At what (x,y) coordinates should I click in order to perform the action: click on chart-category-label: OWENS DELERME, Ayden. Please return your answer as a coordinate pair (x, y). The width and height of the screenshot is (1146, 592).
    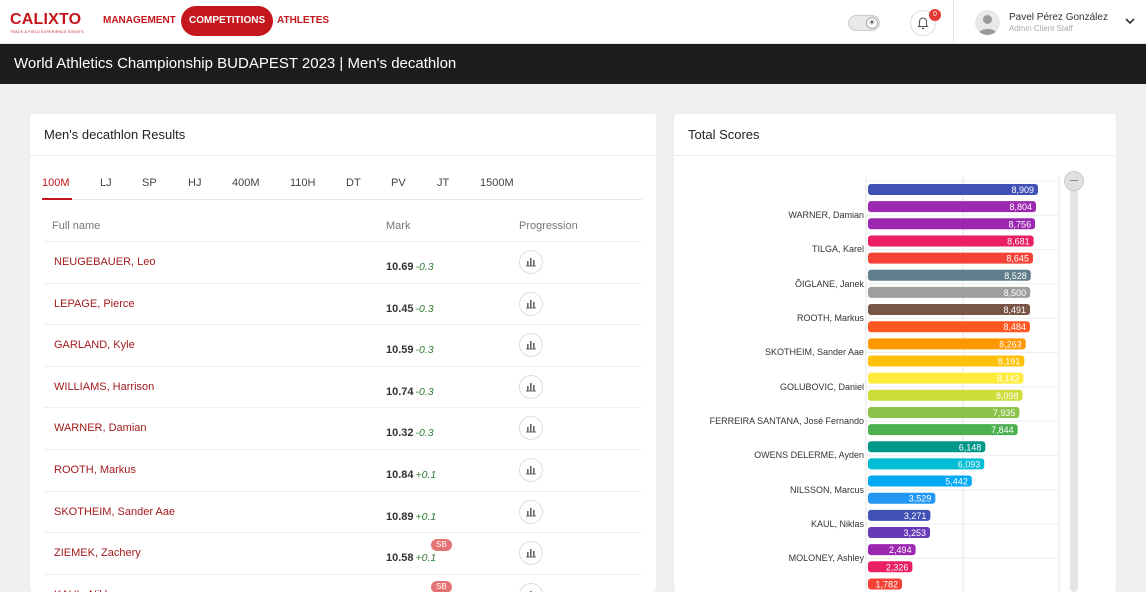
    Looking at the image, I should click on (809, 455).